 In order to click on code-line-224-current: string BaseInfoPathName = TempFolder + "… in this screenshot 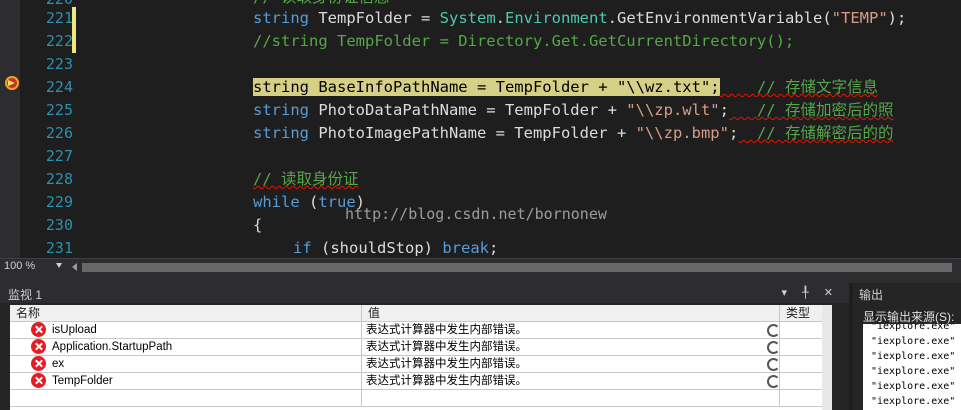, I will do `click(565, 87)`.